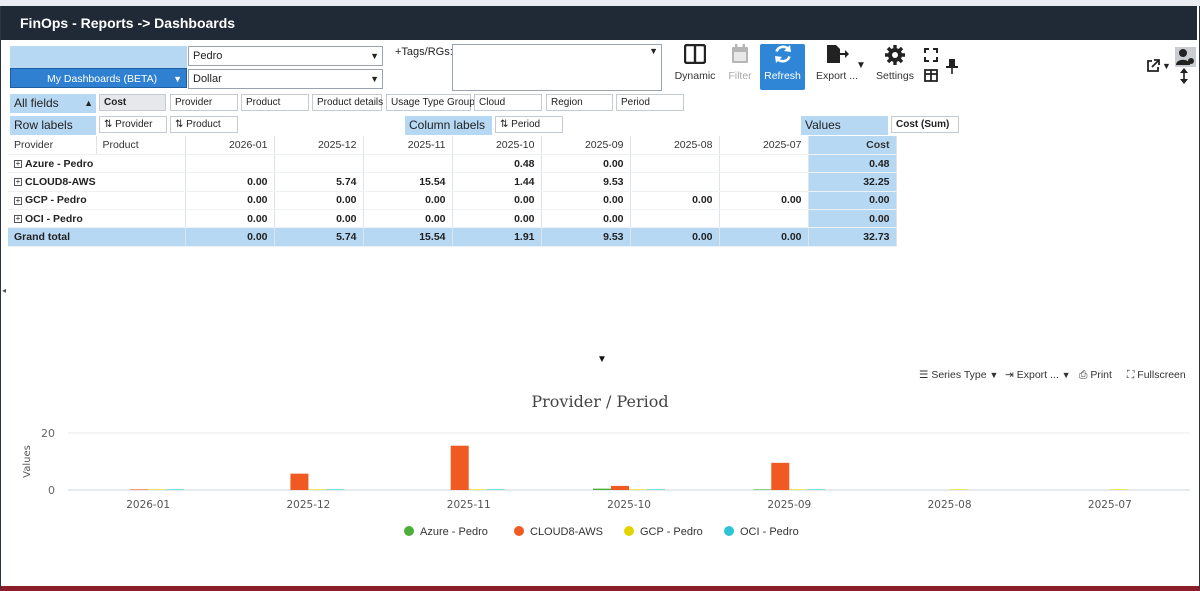 Image resolution: width=1200 pixels, height=591 pixels. What do you see at coordinates (285, 56) in the screenshot?
I see `user-select: Pedro ▼` at bounding box center [285, 56].